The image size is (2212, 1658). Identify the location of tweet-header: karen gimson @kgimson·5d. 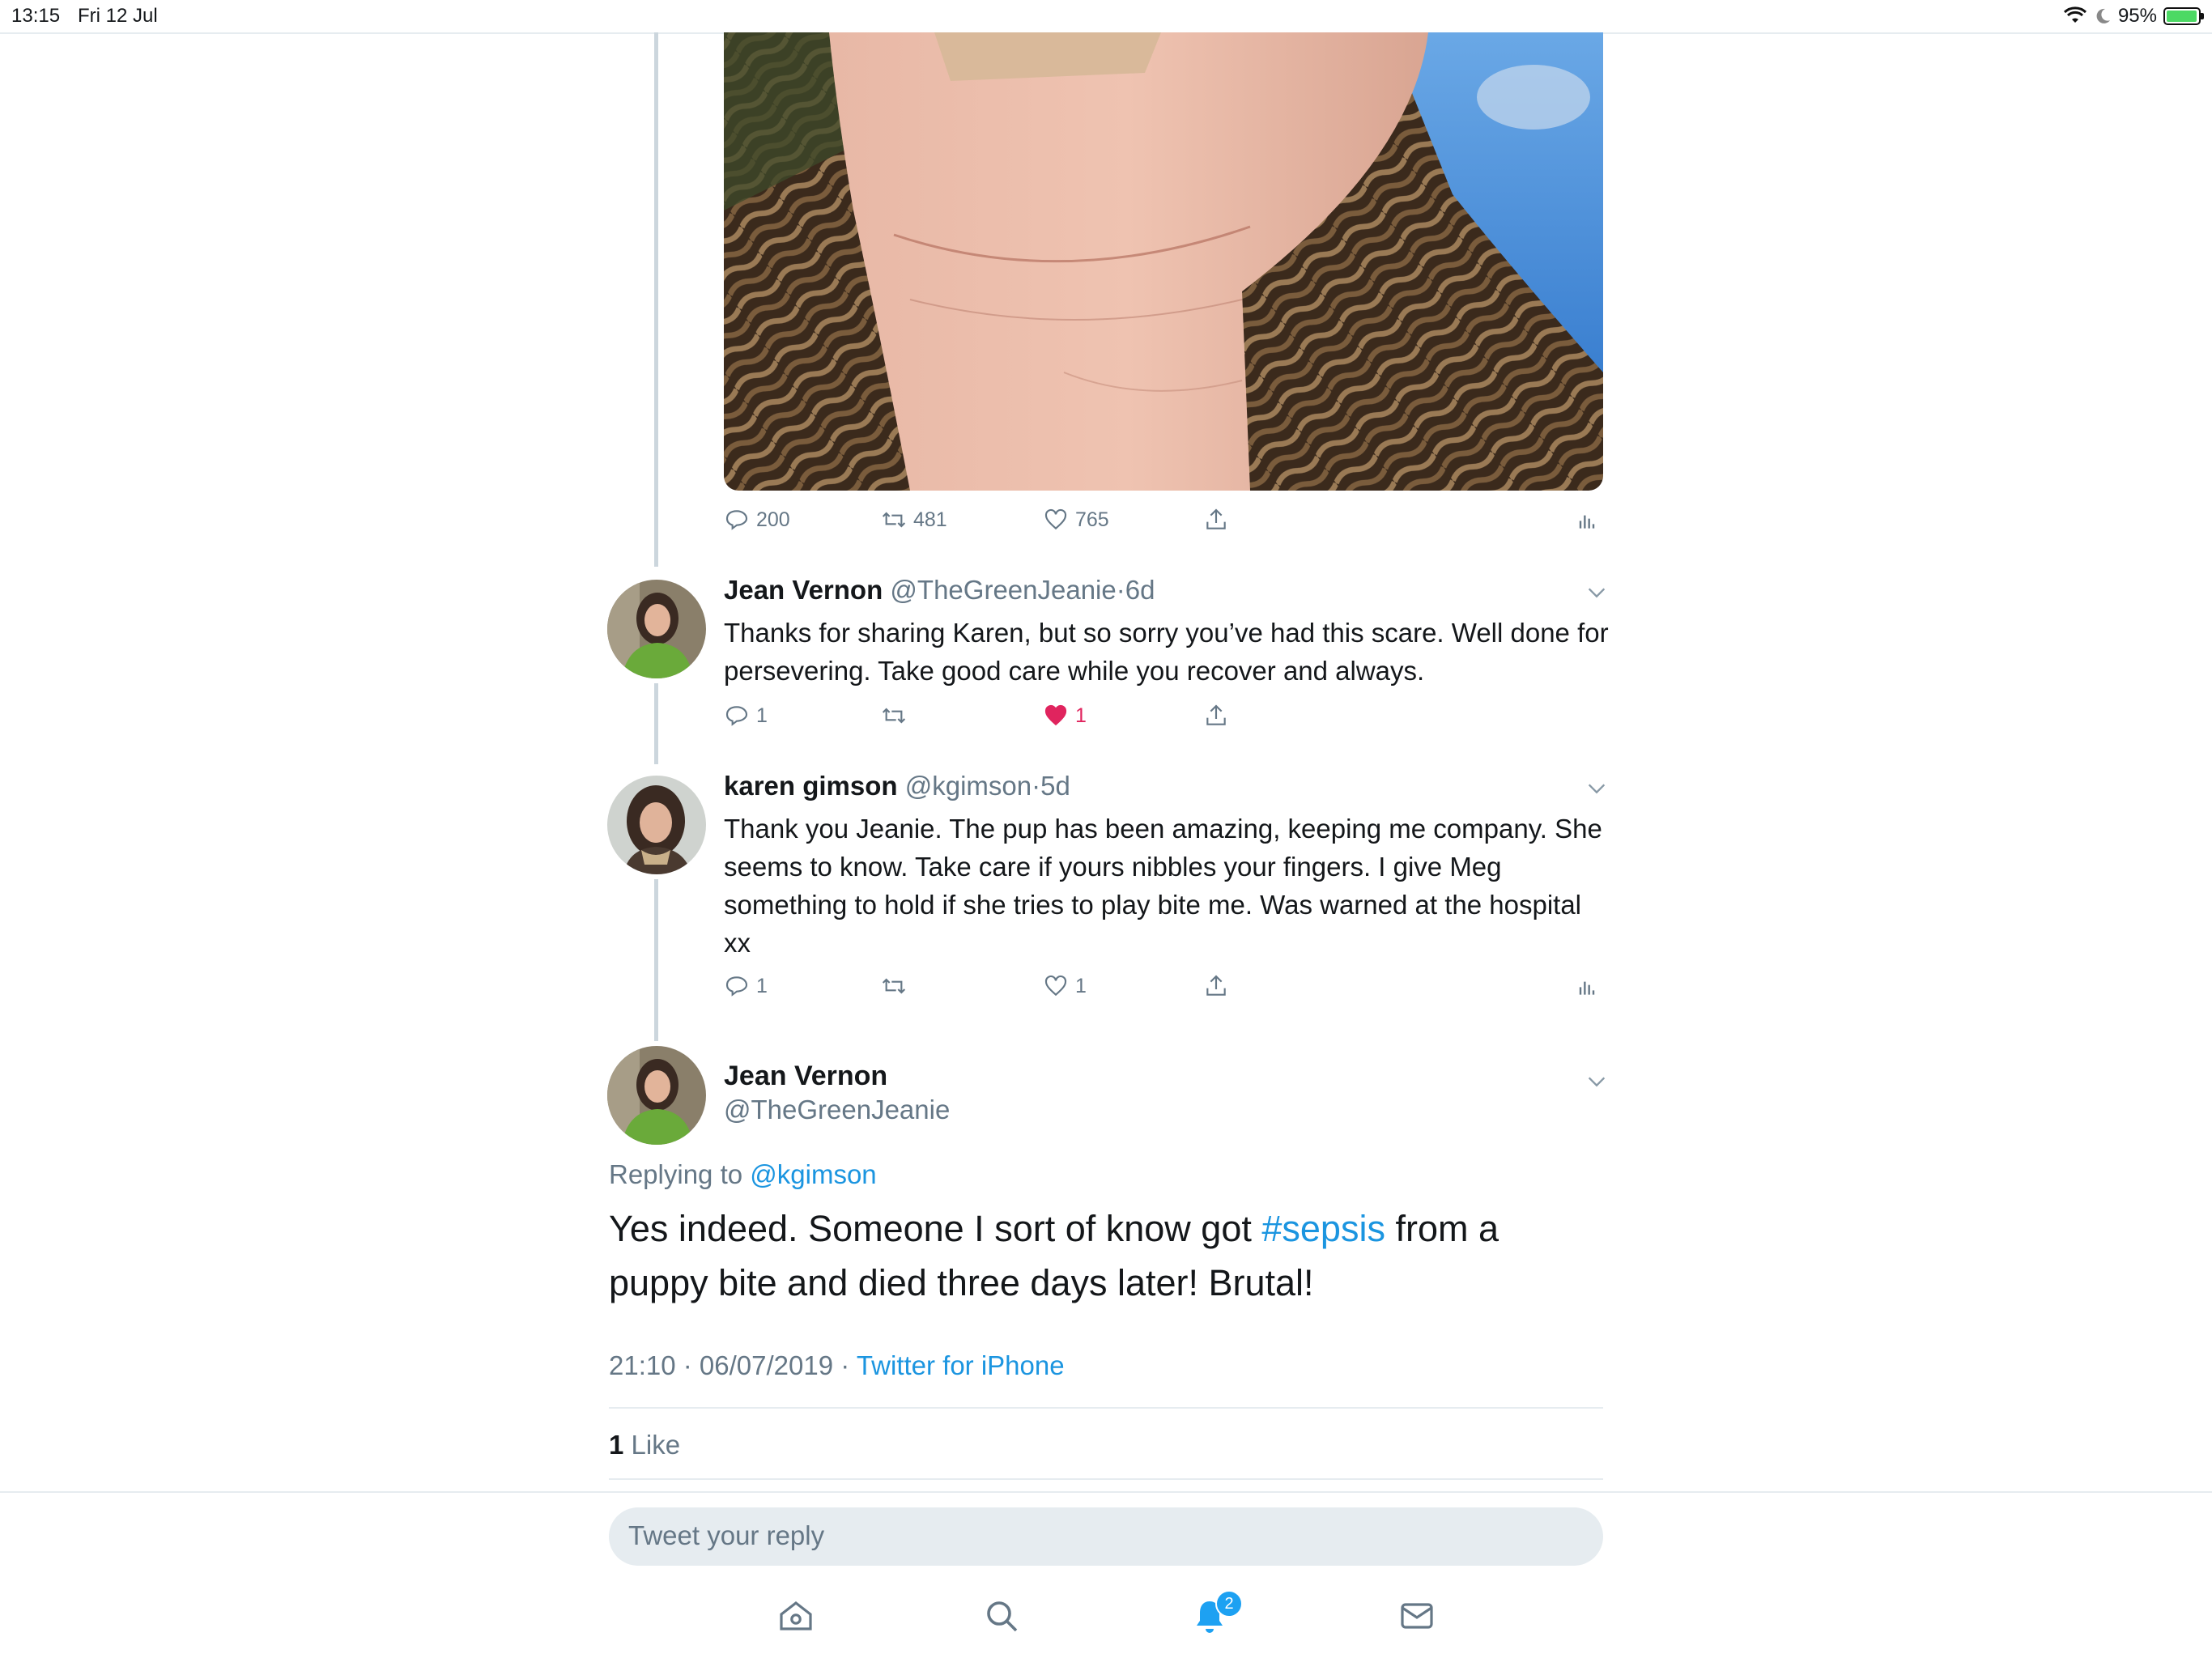
(897, 786).